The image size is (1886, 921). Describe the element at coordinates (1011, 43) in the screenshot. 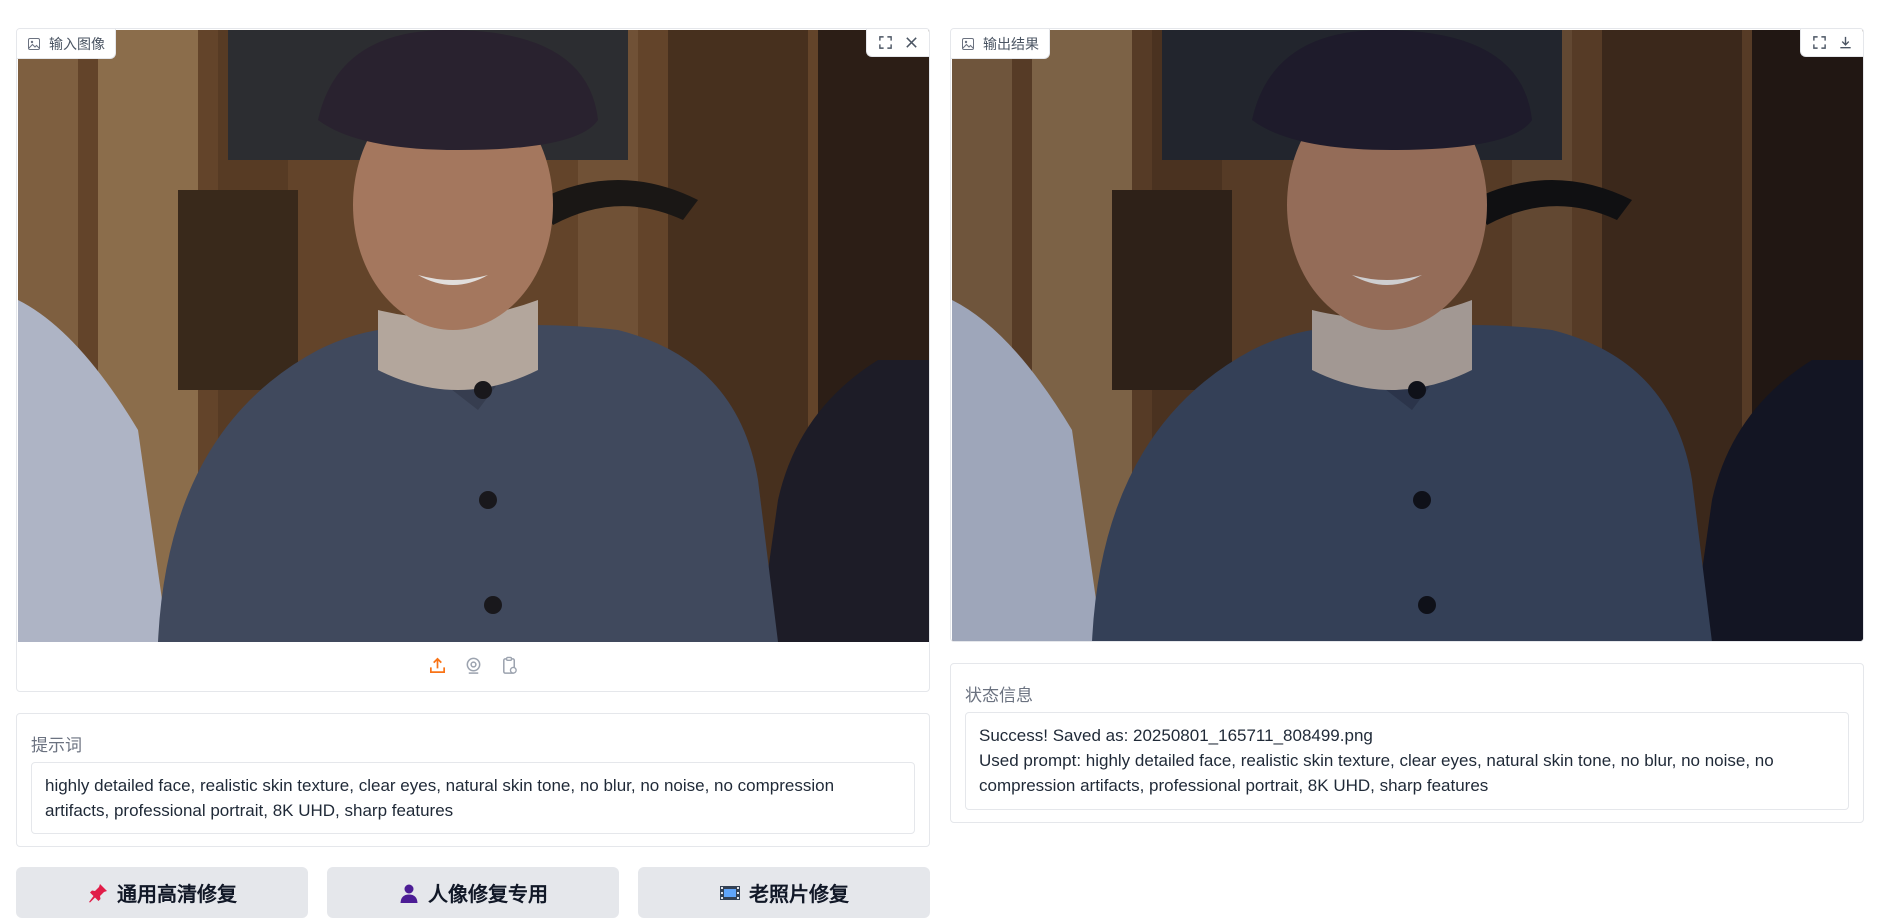

I see `output-image-title: 输出结果` at that location.